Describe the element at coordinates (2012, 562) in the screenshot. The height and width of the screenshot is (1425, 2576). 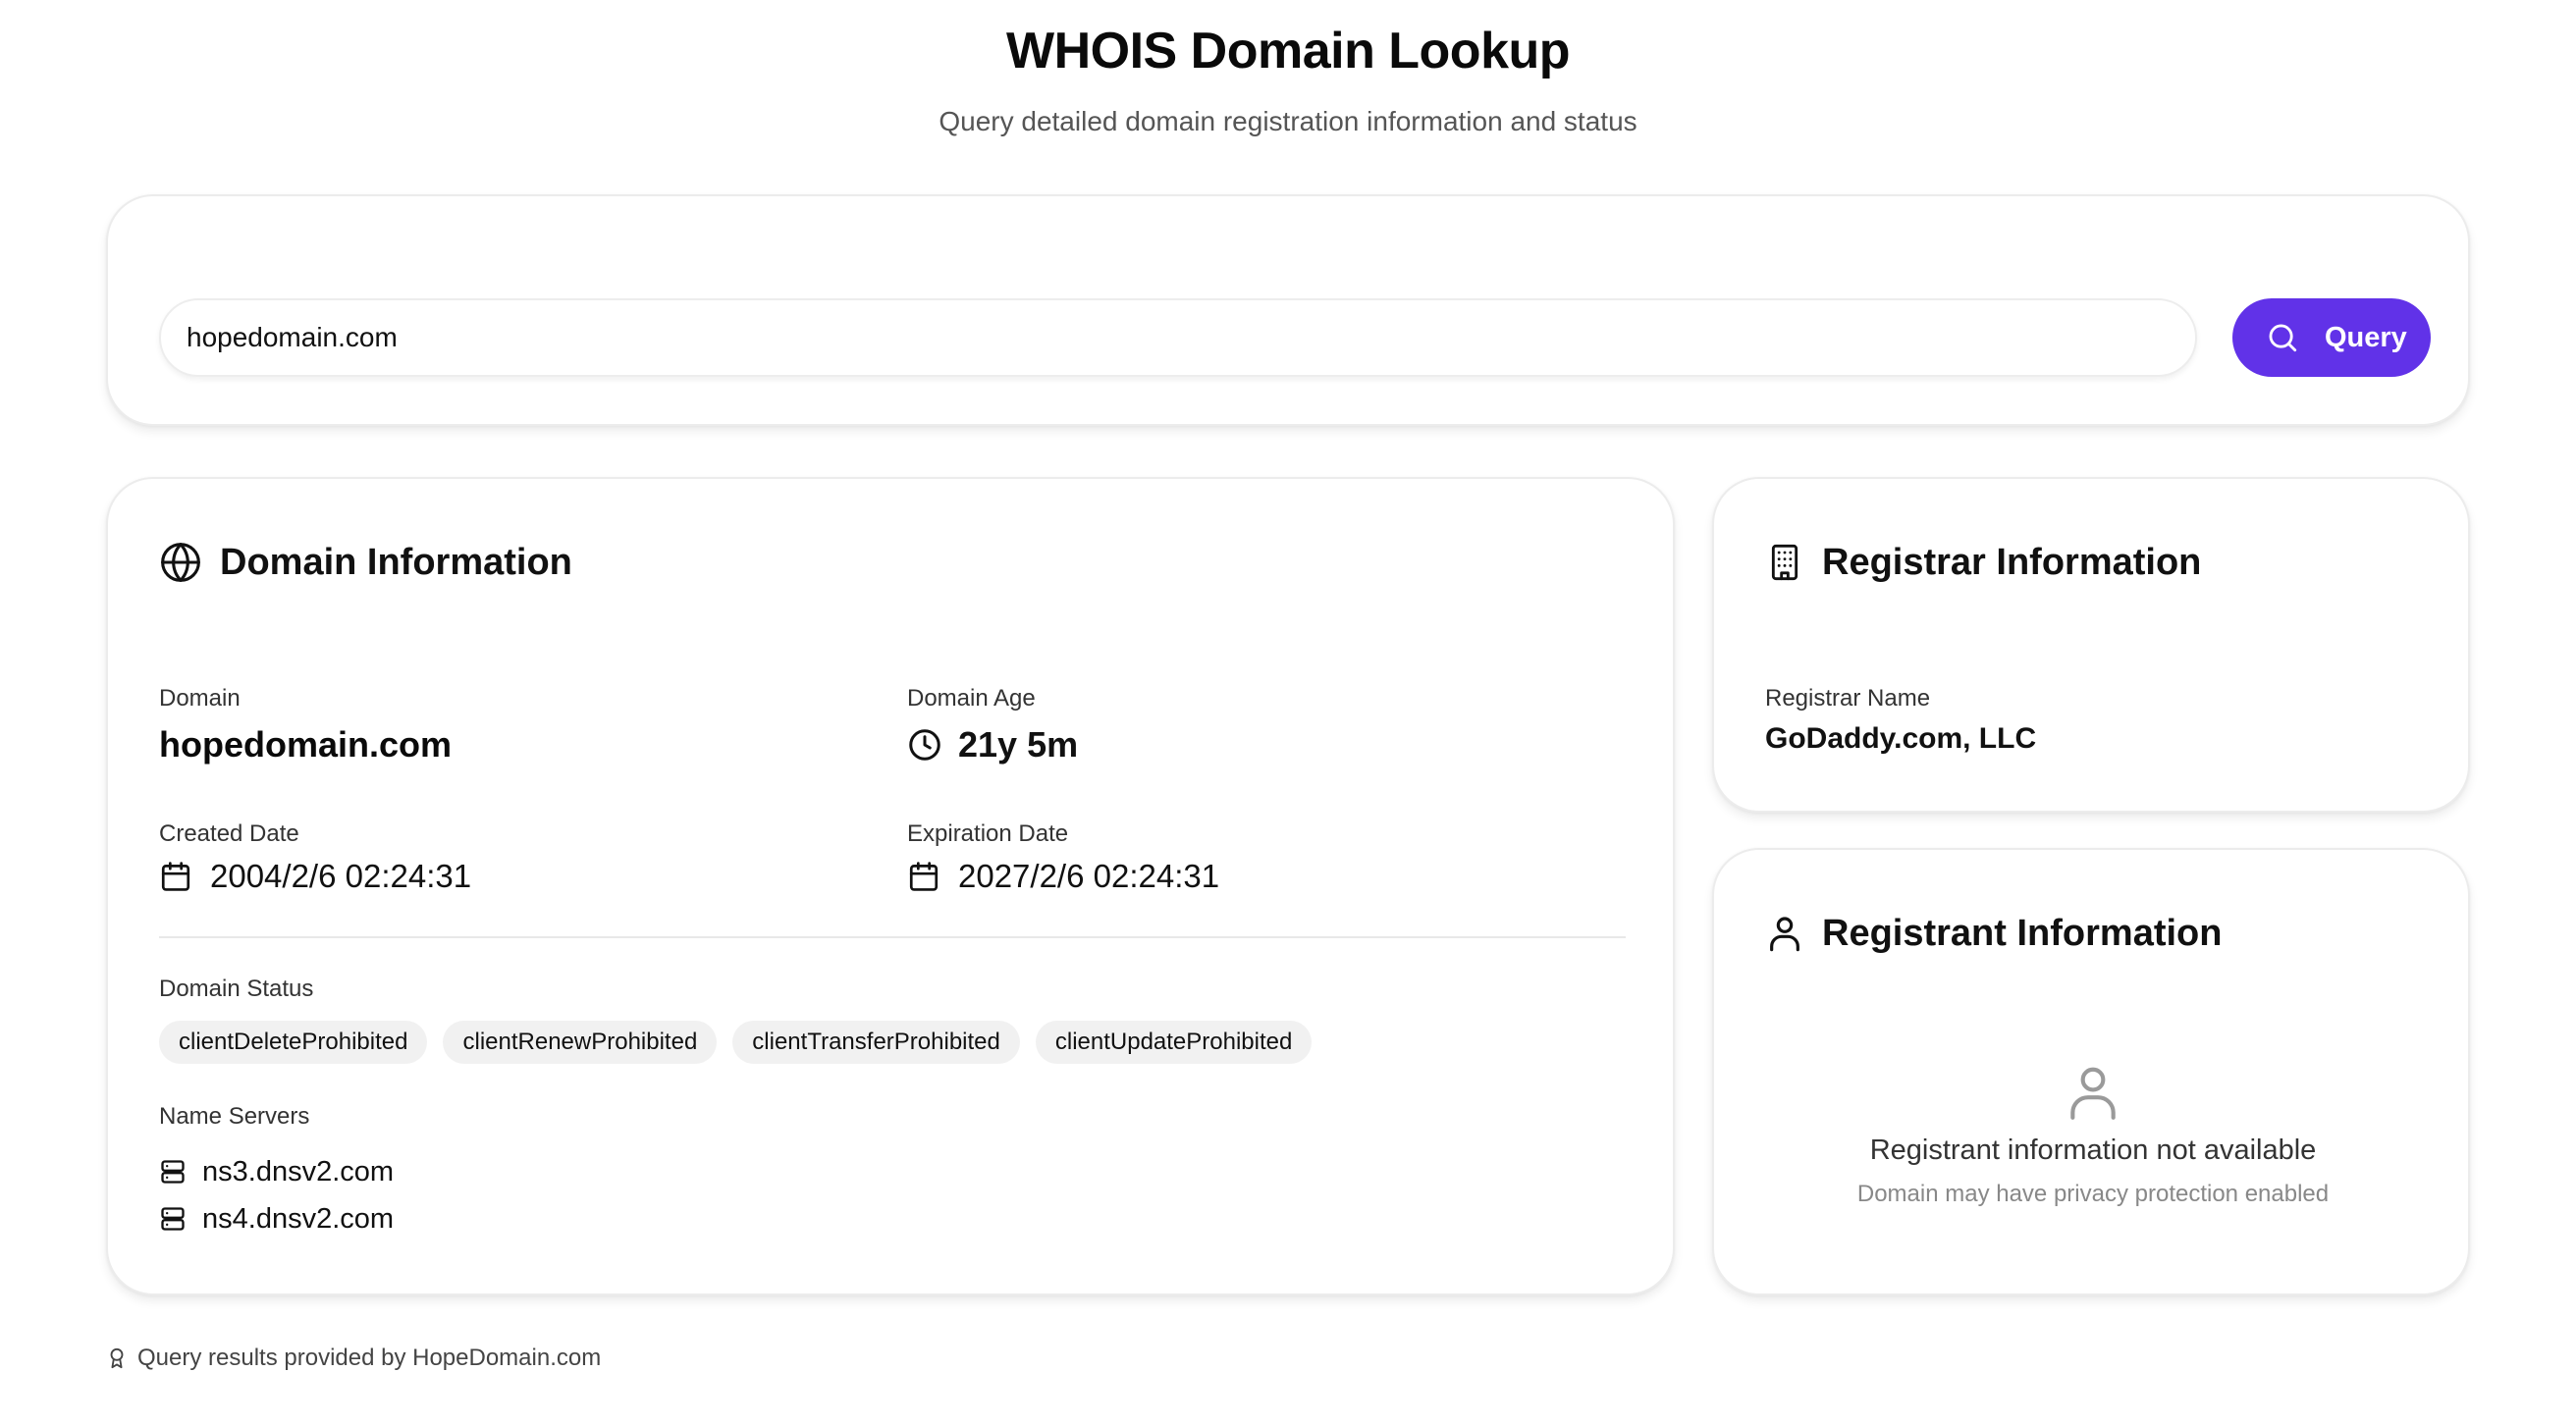
I see `registrar-information-title: Registrar Information` at that location.